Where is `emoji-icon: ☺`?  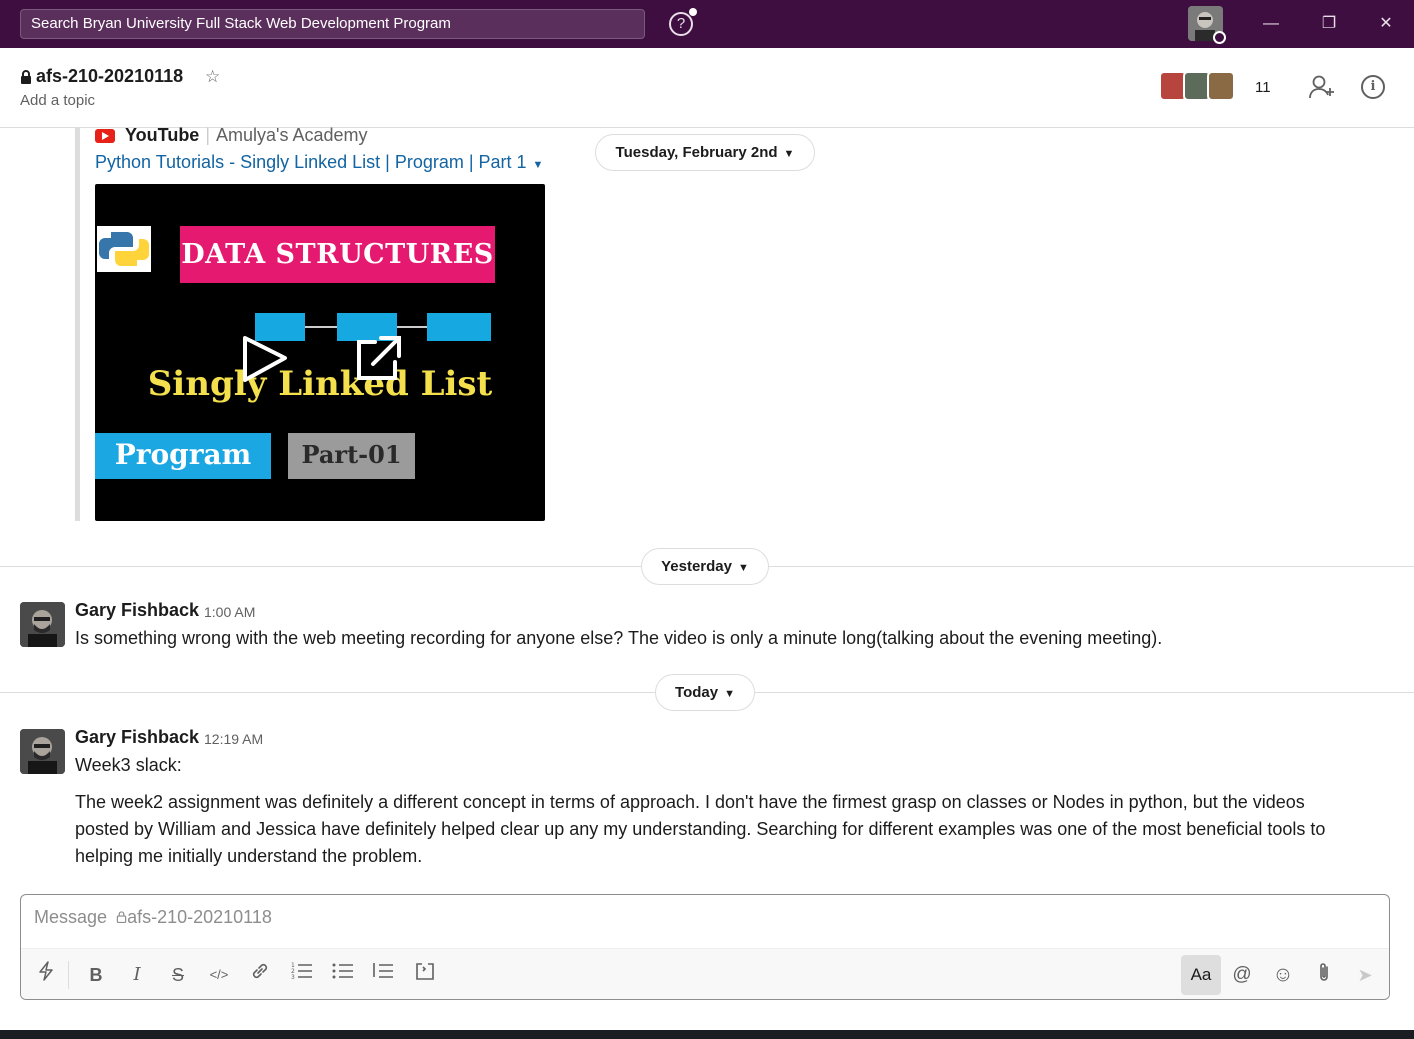
emoji-icon: ☺ is located at coordinates (1283, 975).